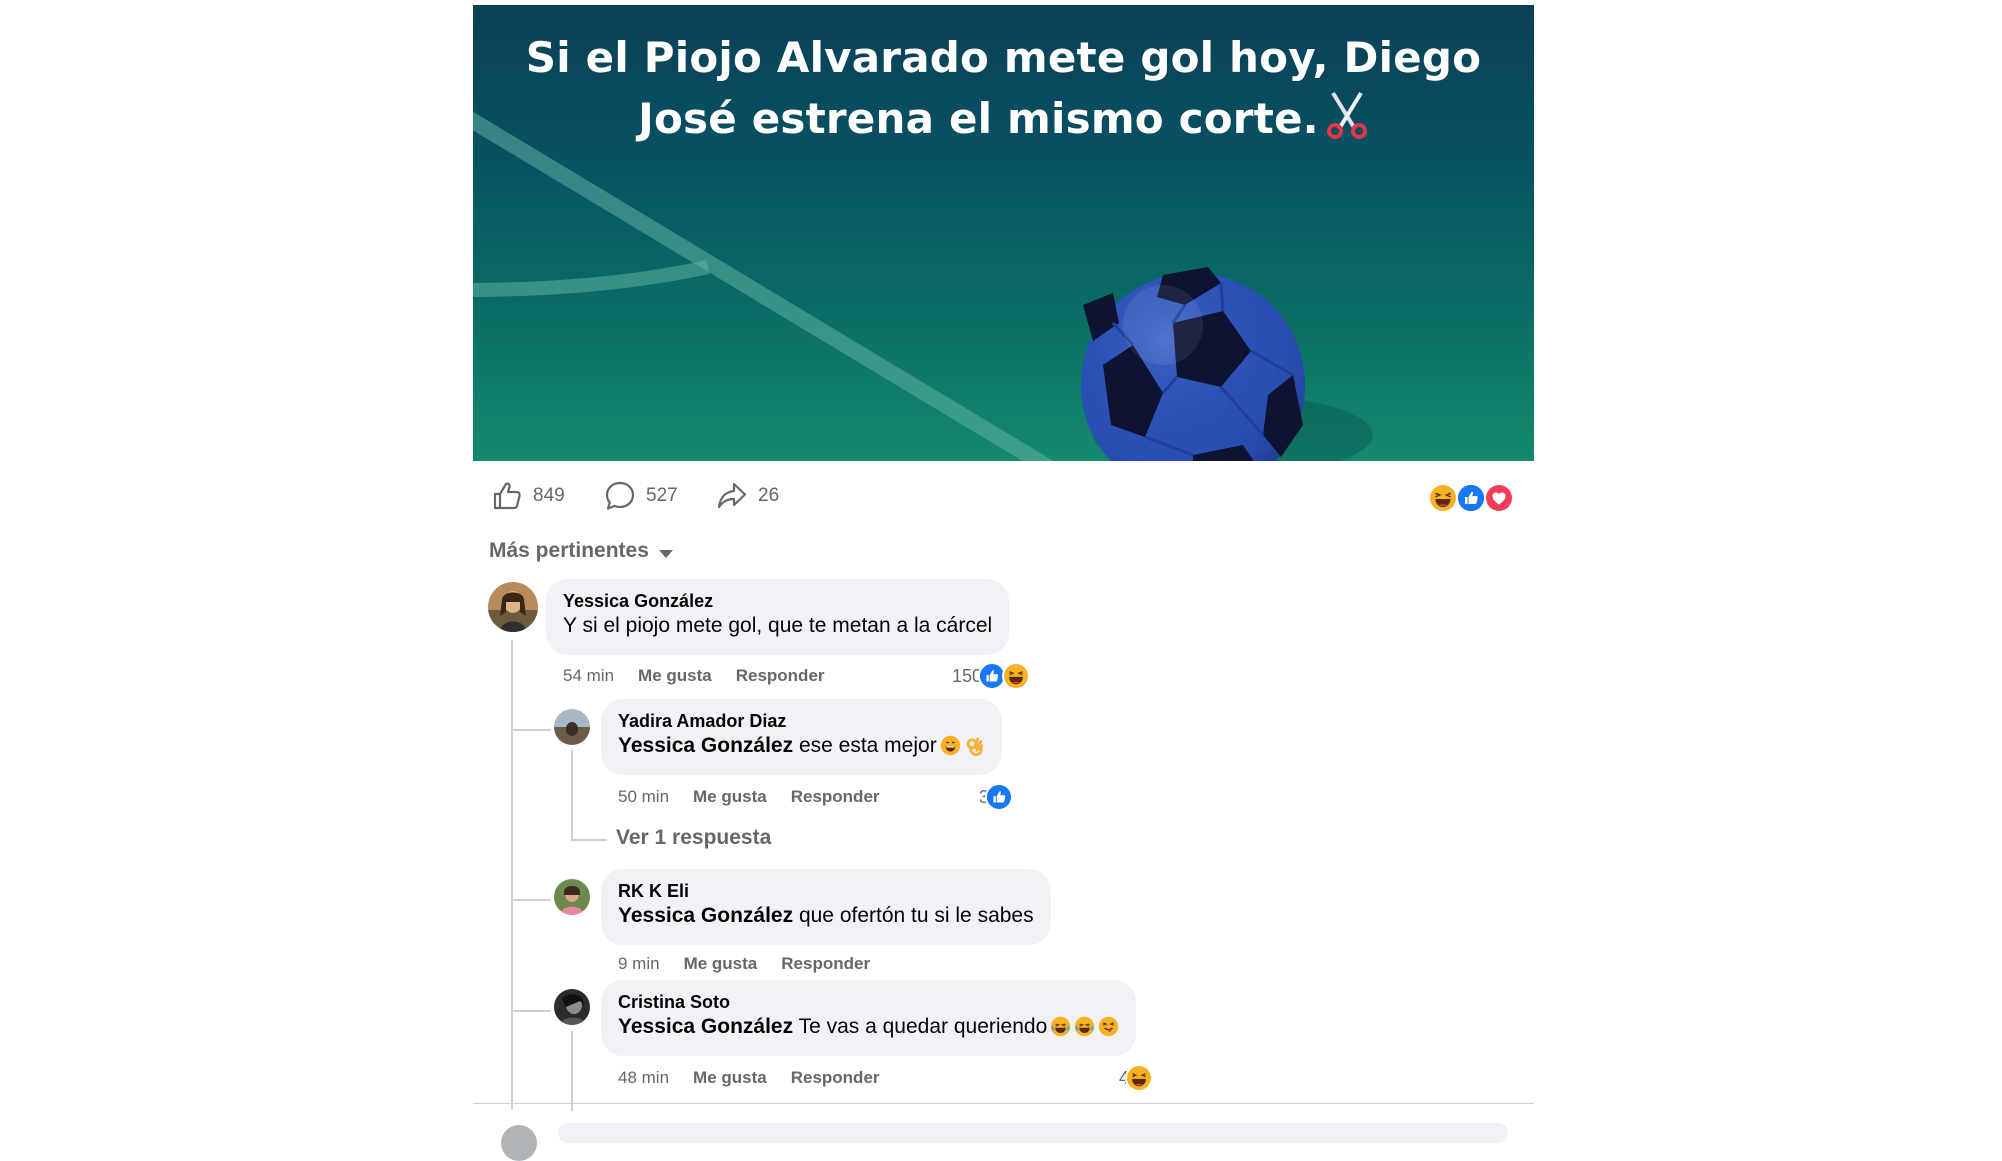  Describe the element at coordinates (643, 797) in the screenshot. I see `comment-timestamp: 50 min` at that location.